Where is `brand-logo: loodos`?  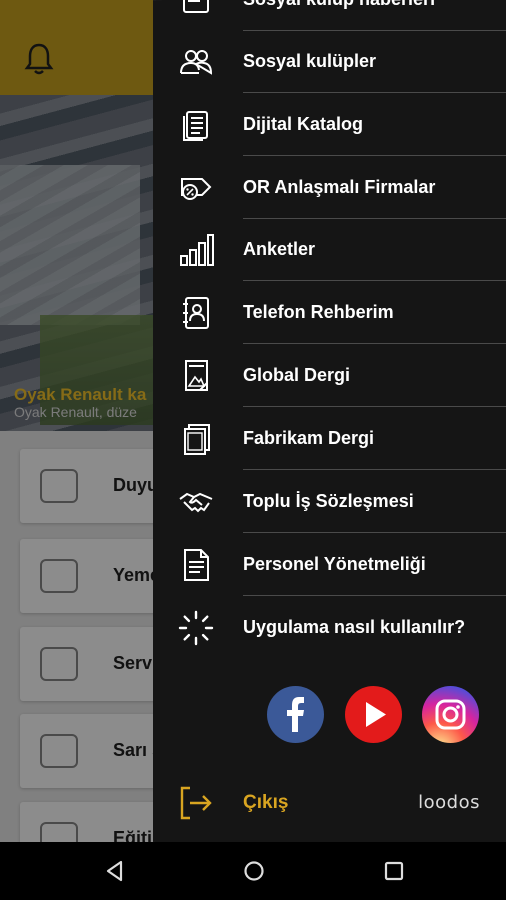
brand-logo: loodos is located at coordinates (449, 802).